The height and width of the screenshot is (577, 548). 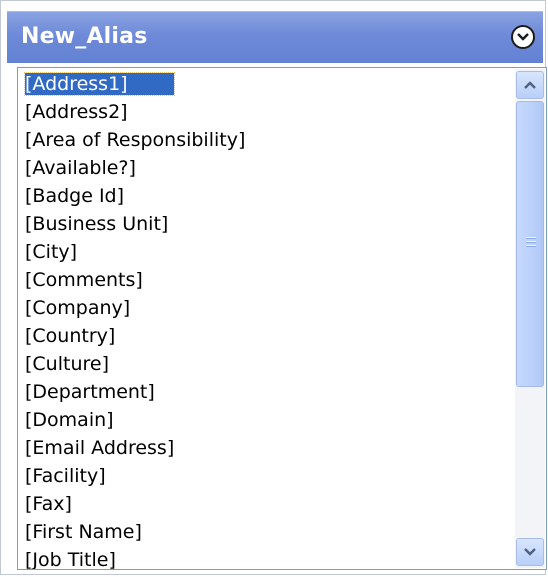 I want to click on list-item: [Comments], so click(x=267, y=280).